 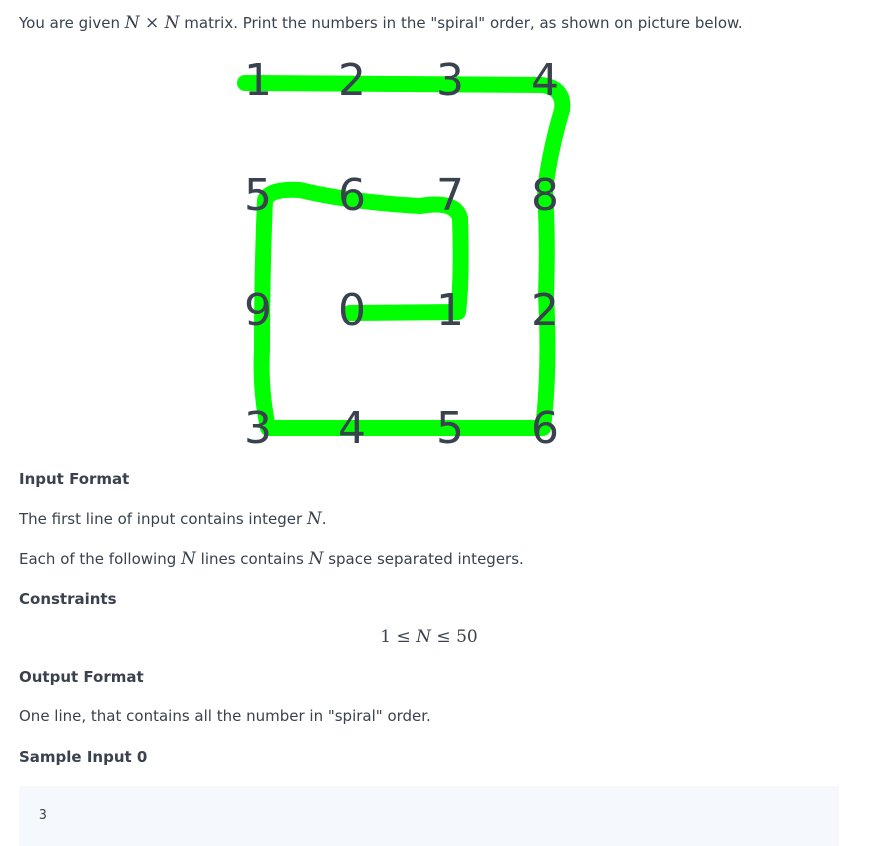 I want to click on matrix-digit: 9, so click(x=258, y=310).